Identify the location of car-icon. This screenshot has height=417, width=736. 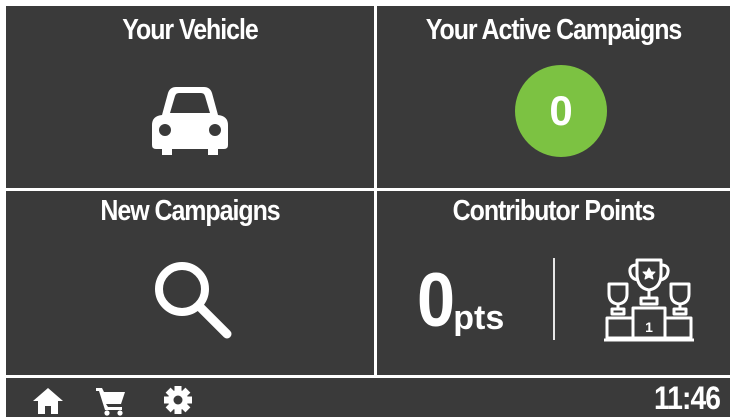
(190, 121).